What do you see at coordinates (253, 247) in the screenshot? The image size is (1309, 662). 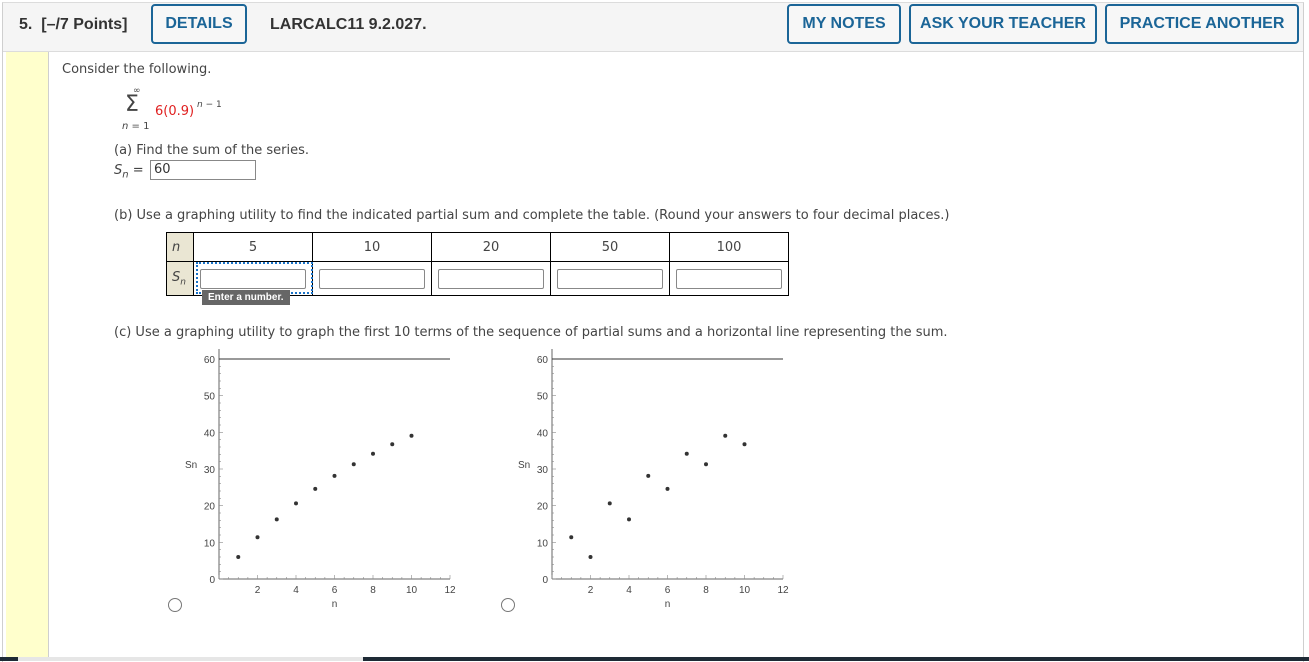 I see `column-header: 5` at bounding box center [253, 247].